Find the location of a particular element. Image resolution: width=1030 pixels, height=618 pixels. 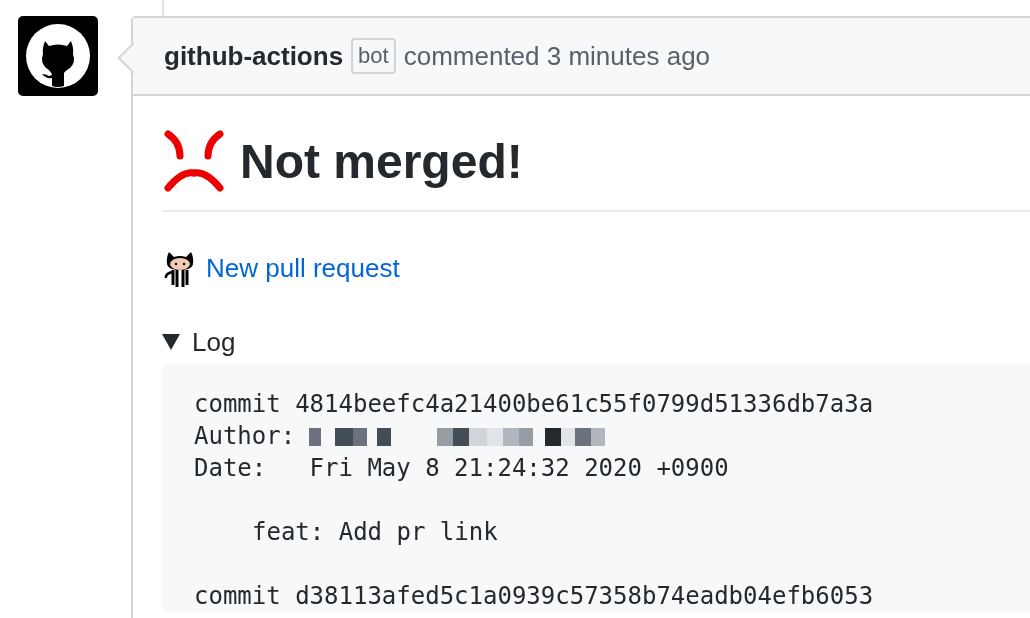

code-line: commit d38113afed5c1a0939c57358b74eadb04efb6053 is located at coordinates (534, 596).